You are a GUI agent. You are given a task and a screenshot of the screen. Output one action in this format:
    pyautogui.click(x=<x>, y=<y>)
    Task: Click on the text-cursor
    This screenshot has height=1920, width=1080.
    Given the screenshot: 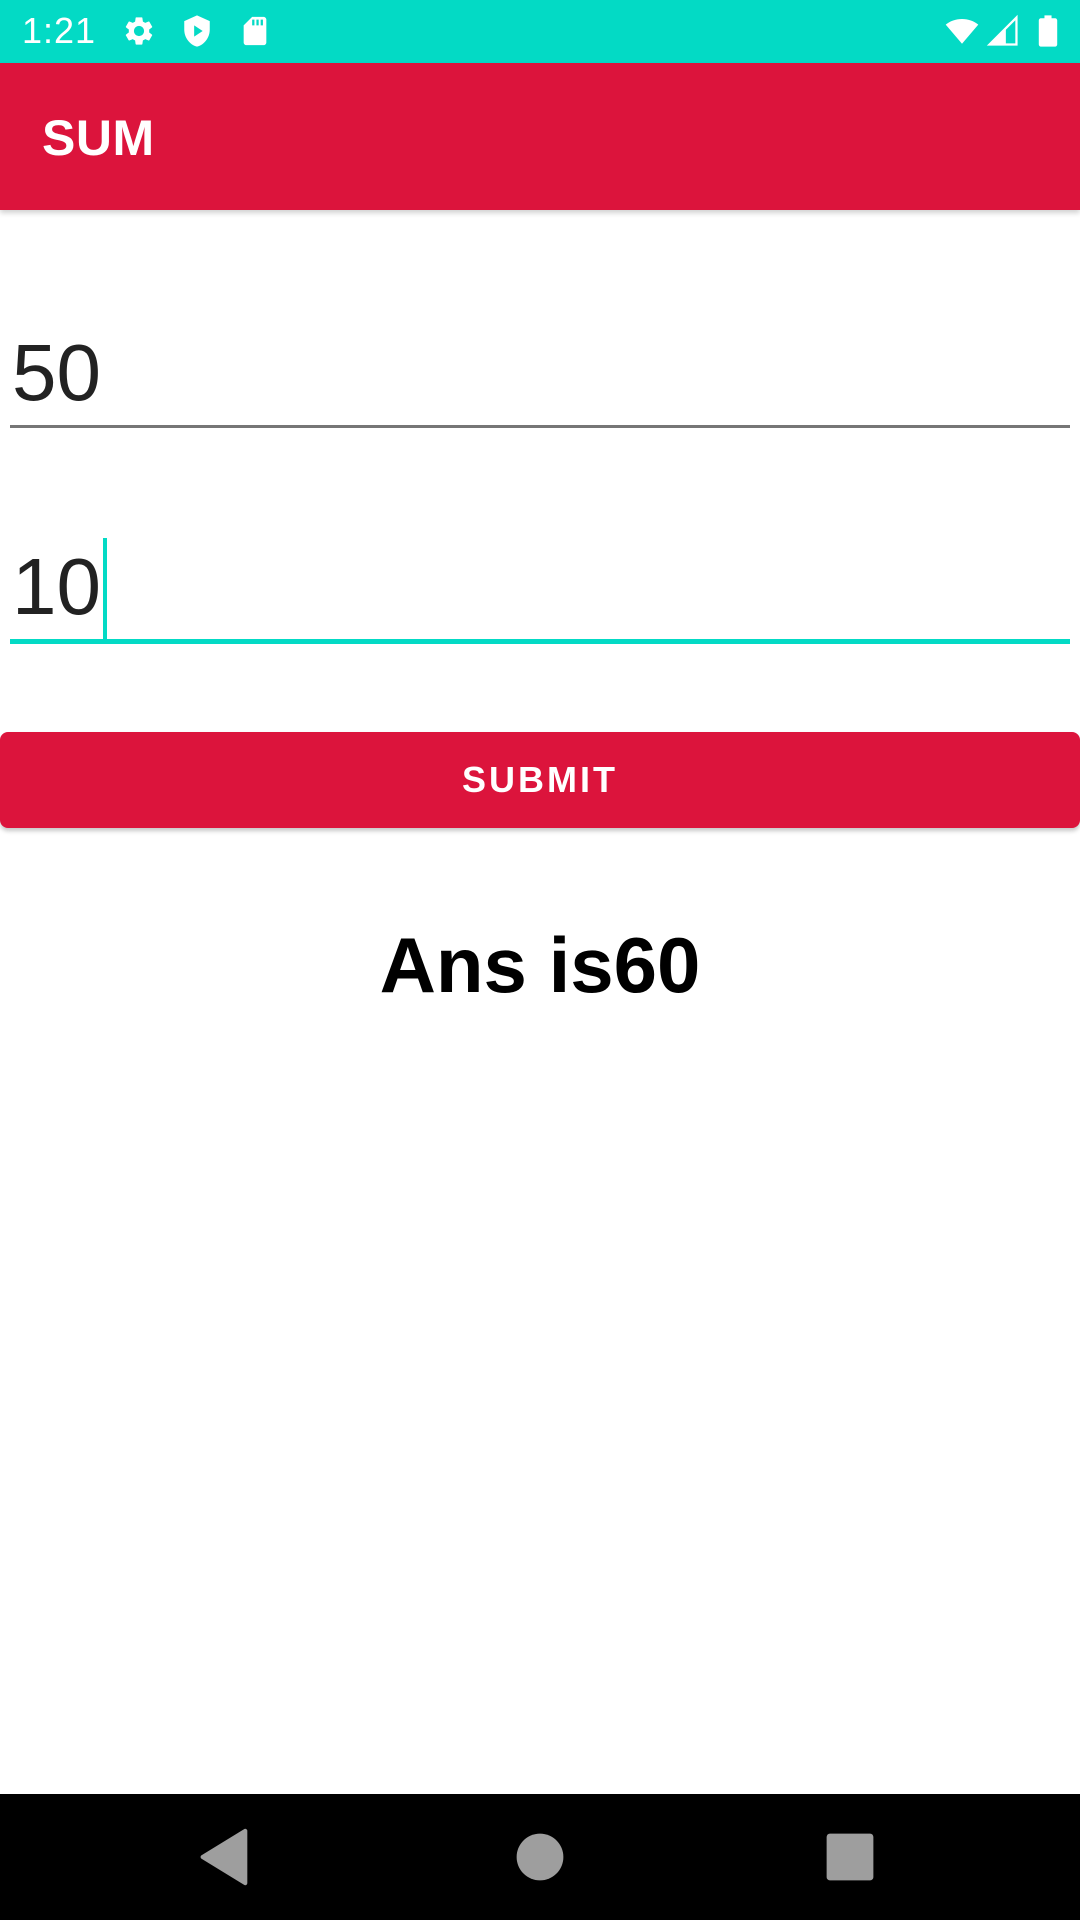 What is the action you would take?
    pyautogui.click(x=104, y=591)
    